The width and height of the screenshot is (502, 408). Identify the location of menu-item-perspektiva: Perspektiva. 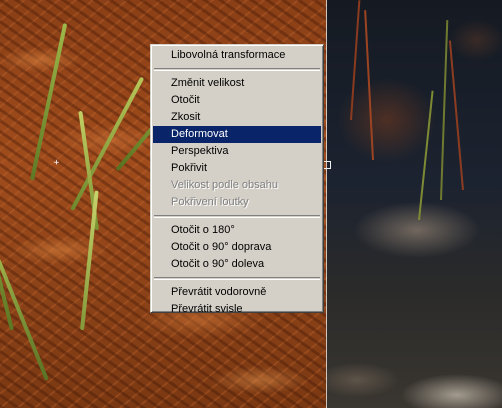
(237, 151).